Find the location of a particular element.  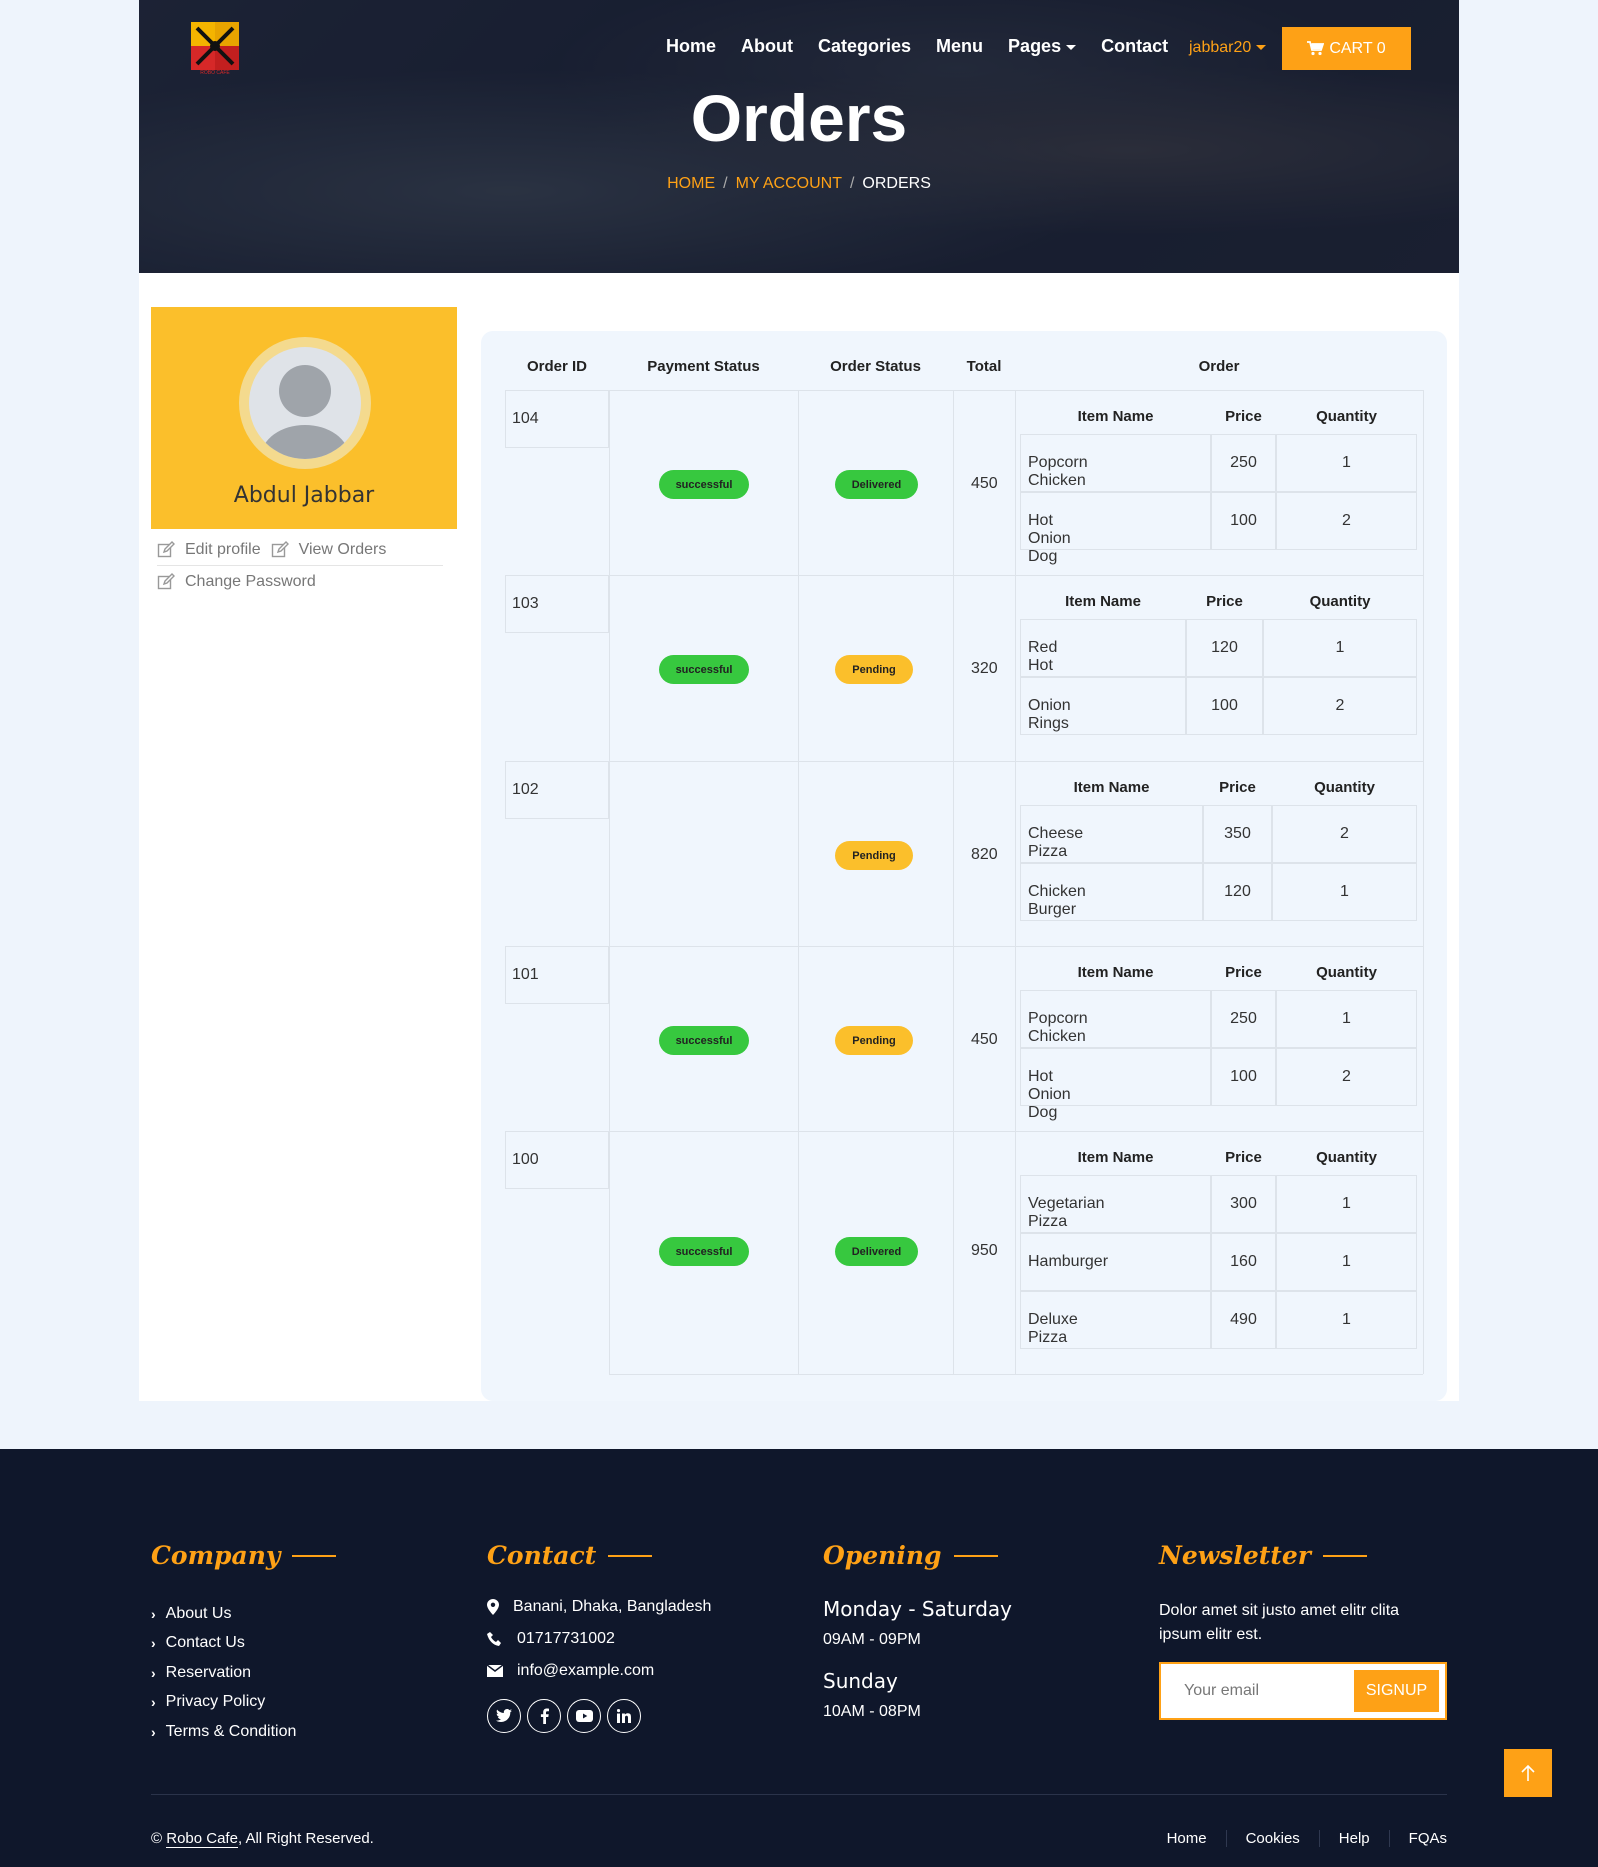

nav-about: About is located at coordinates (767, 46).